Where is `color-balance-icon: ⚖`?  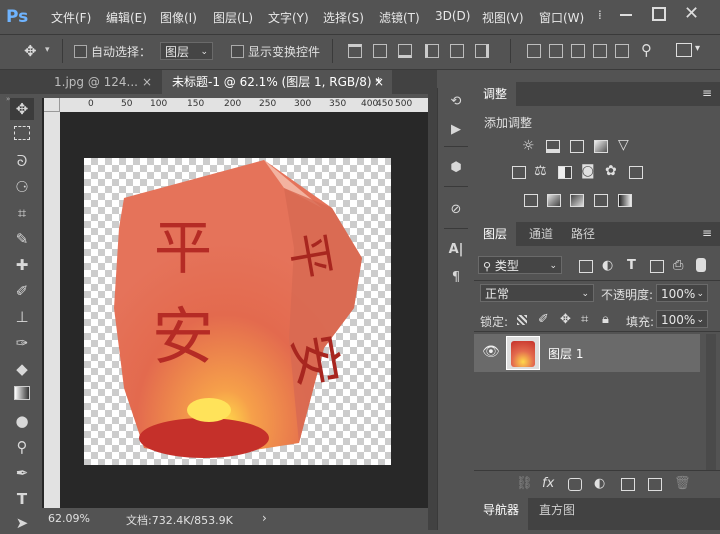
color-balance-icon: ⚖ is located at coordinates (540, 171).